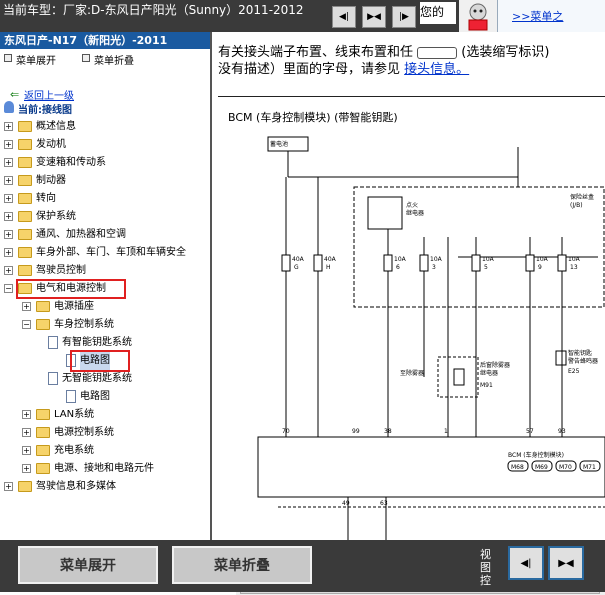  What do you see at coordinates (537, 16) in the screenshot?
I see `menu-promo-link: >>菜单之` at bounding box center [537, 16].